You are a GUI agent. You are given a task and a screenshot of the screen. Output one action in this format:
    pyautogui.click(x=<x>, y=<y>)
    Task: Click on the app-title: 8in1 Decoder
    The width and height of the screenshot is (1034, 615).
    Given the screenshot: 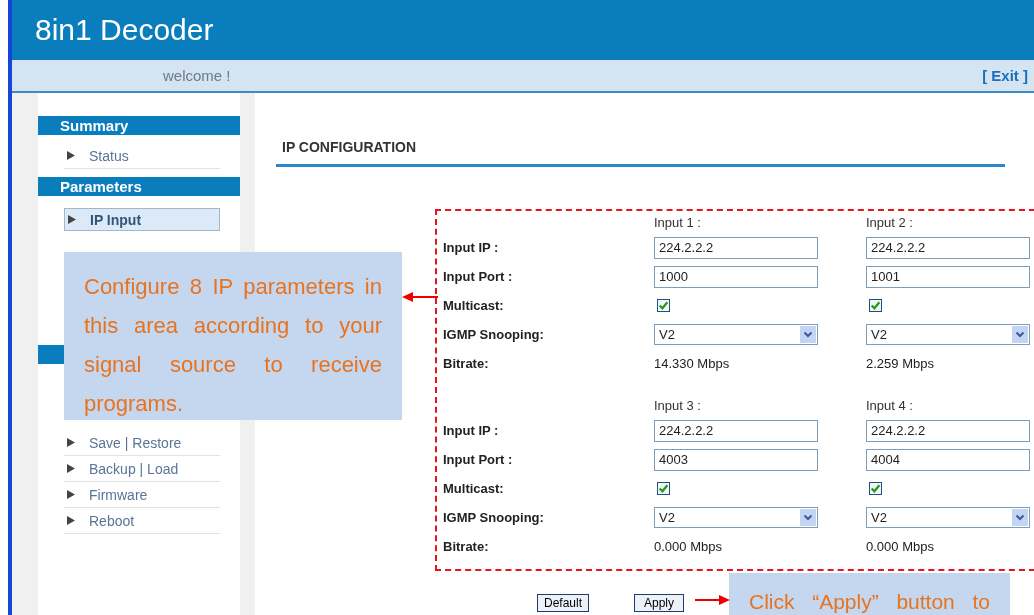 What is the action you would take?
    pyautogui.click(x=124, y=30)
    